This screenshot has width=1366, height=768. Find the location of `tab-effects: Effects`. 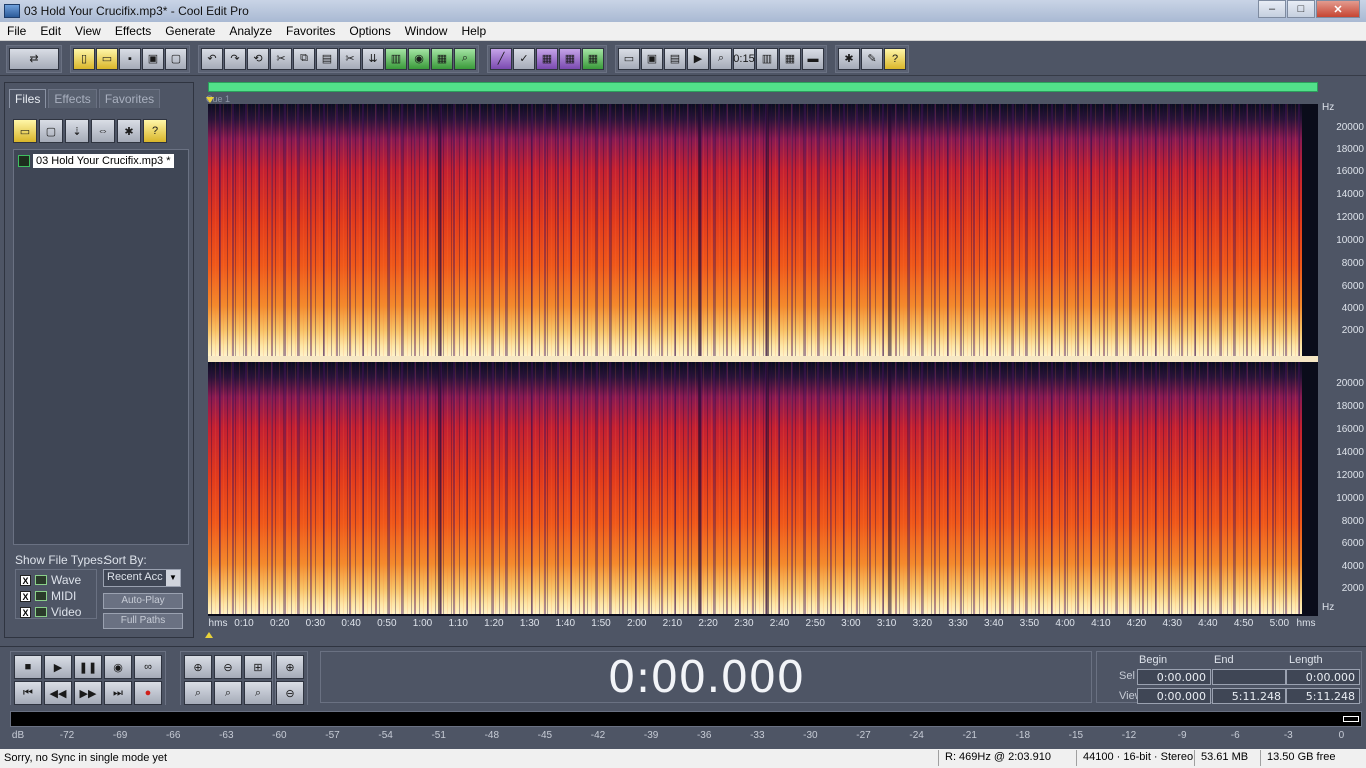

tab-effects: Effects is located at coordinates (72, 98).